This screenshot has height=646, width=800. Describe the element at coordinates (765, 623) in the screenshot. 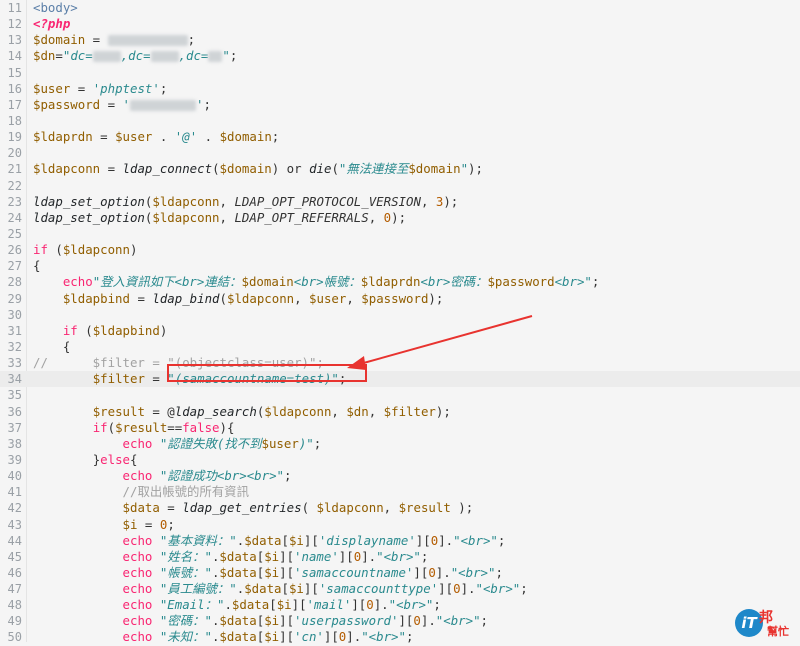

I see `ithome-watermark: iT 邦 幫忙` at that location.